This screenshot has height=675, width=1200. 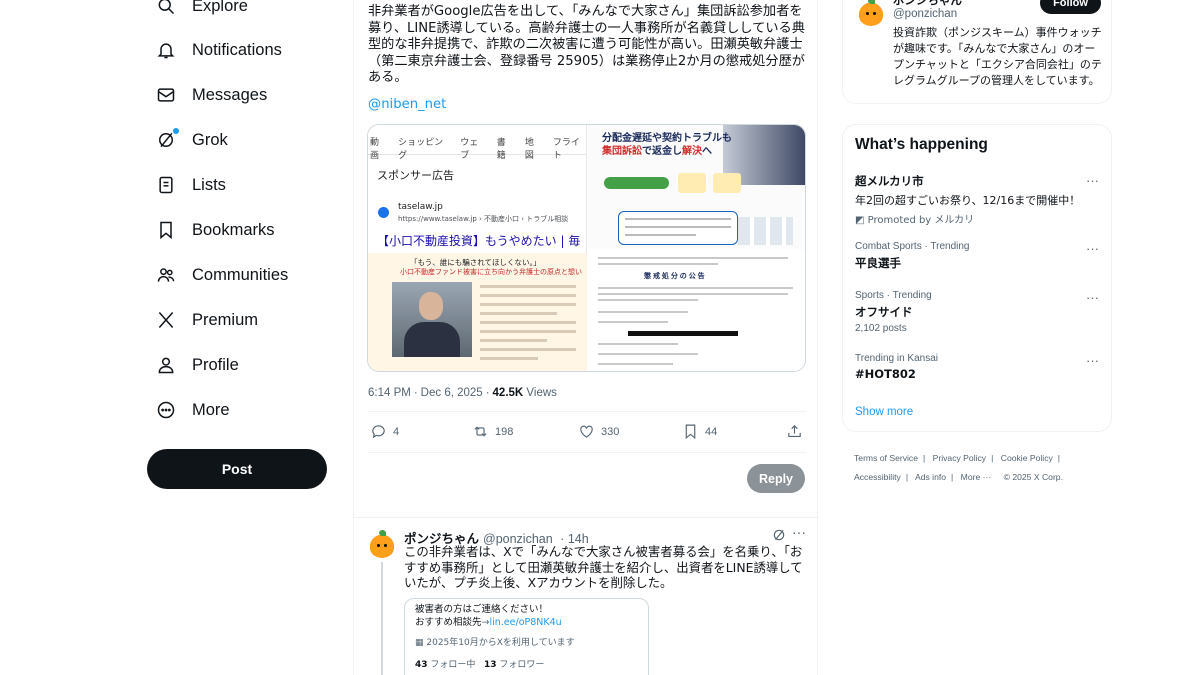 I want to click on promoted-icon: ◩, so click(x=861, y=220).